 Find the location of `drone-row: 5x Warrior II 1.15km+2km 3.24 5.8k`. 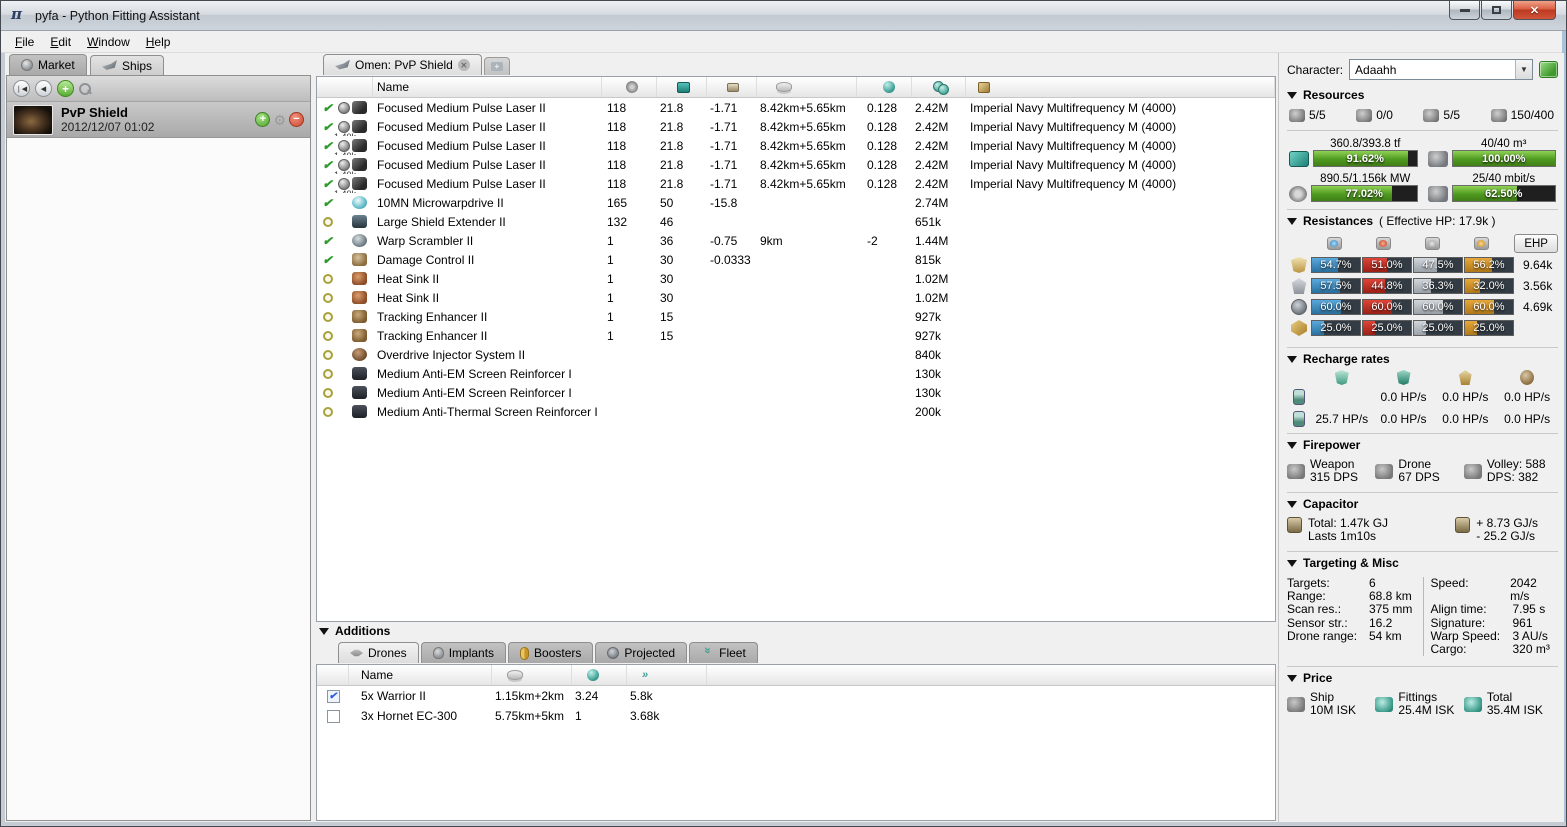

drone-row: 5x Warrior II 1.15km+2km 3.24 5.8k is located at coordinates (796, 696).